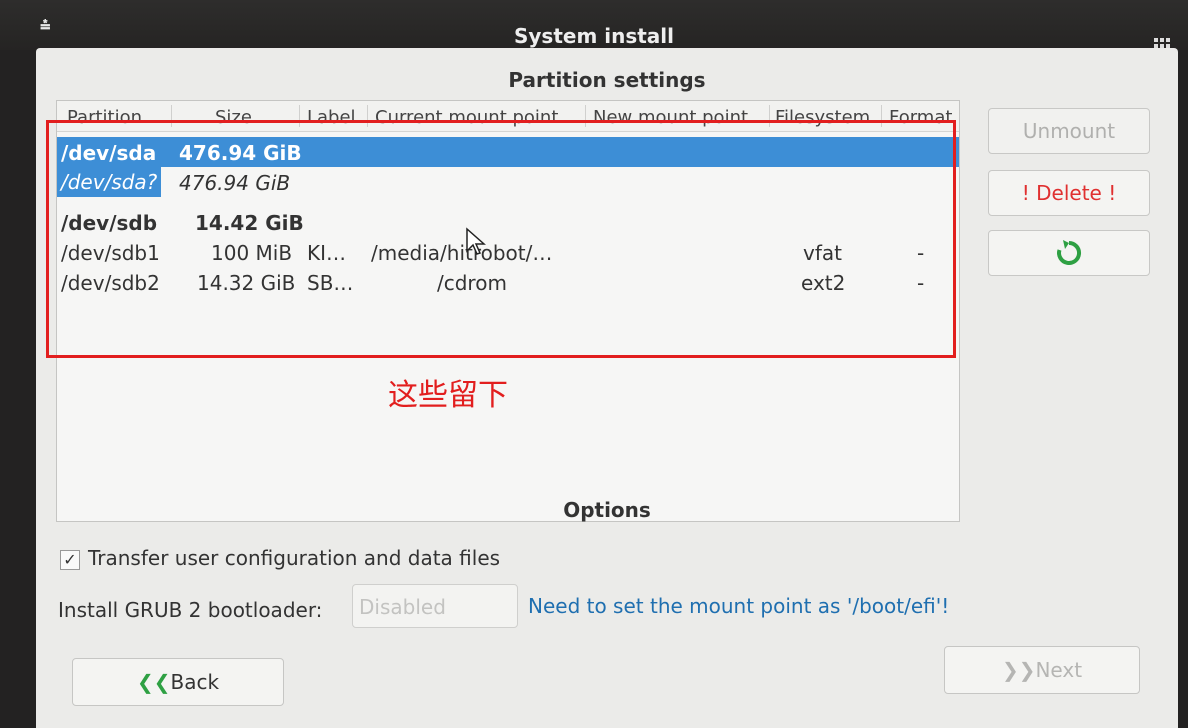 The width and height of the screenshot is (1188, 728). I want to click on refresh-button, so click(1069, 253).